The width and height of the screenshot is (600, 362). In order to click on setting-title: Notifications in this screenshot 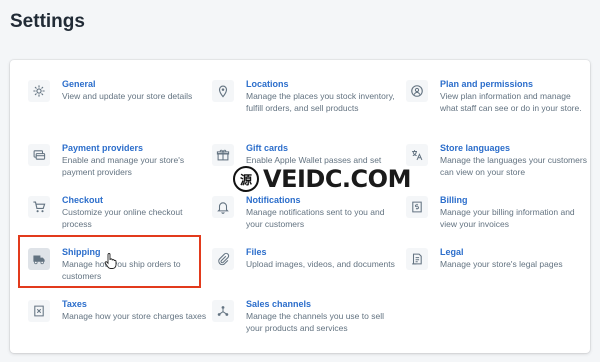, I will do `click(273, 200)`.